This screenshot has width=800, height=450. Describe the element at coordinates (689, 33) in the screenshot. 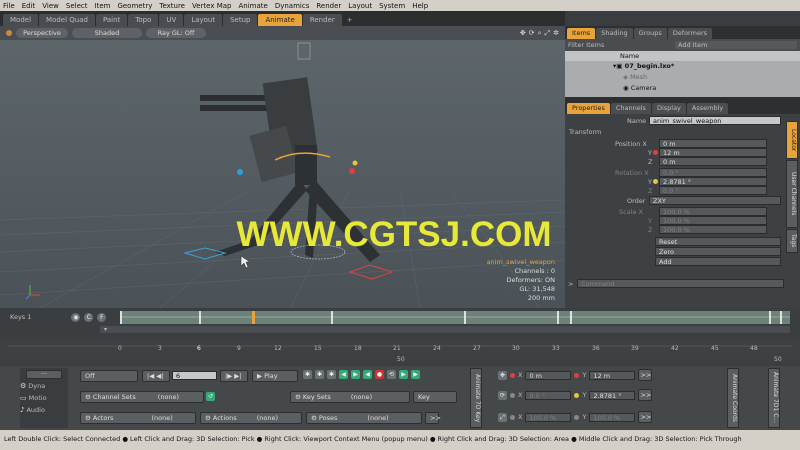

I see `tab-deformers: Deformers` at that location.